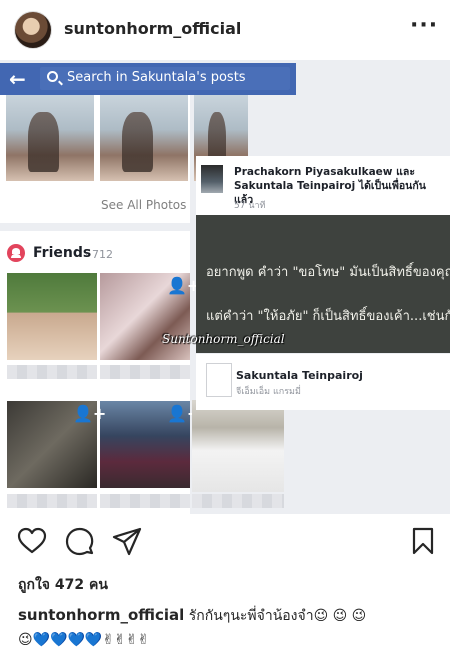 This screenshot has width=450, height=654. What do you see at coordinates (156, 77) in the screenshot?
I see `search-placeholder: Search in Sakuntala's posts` at bounding box center [156, 77].